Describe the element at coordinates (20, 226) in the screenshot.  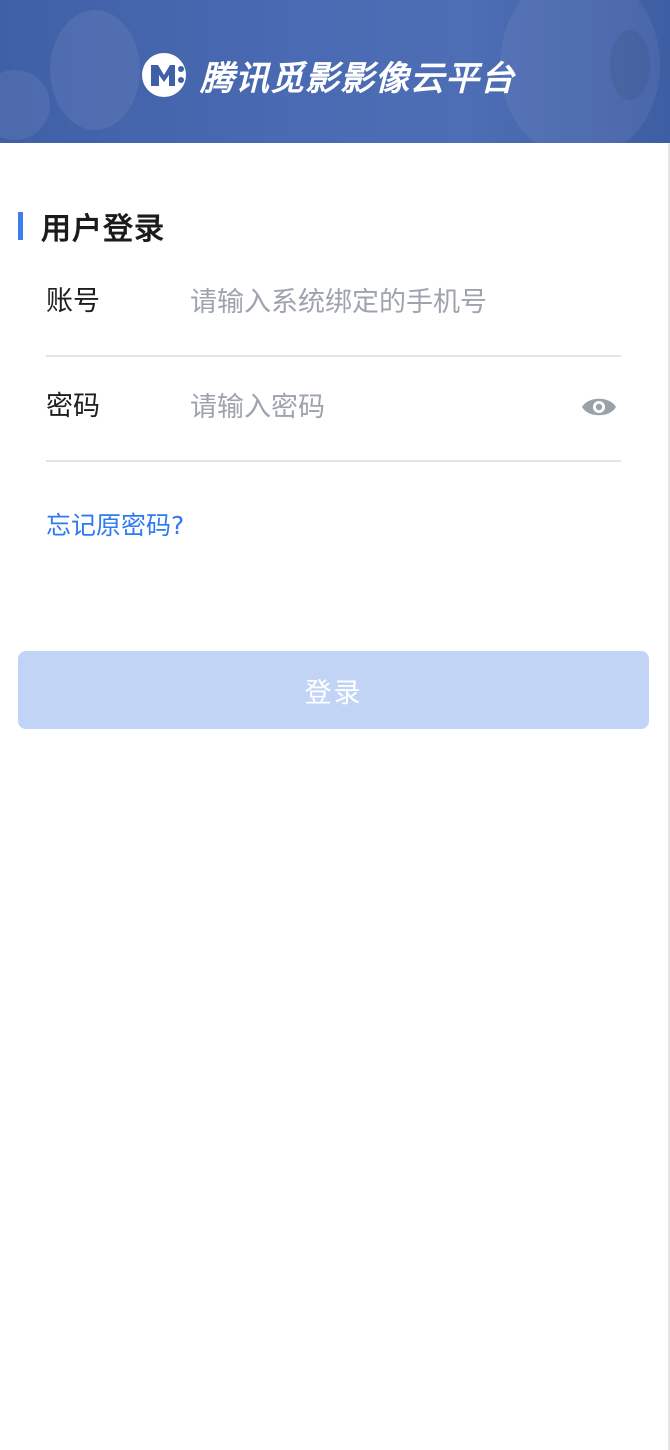
I see `title-accent-bar` at that location.